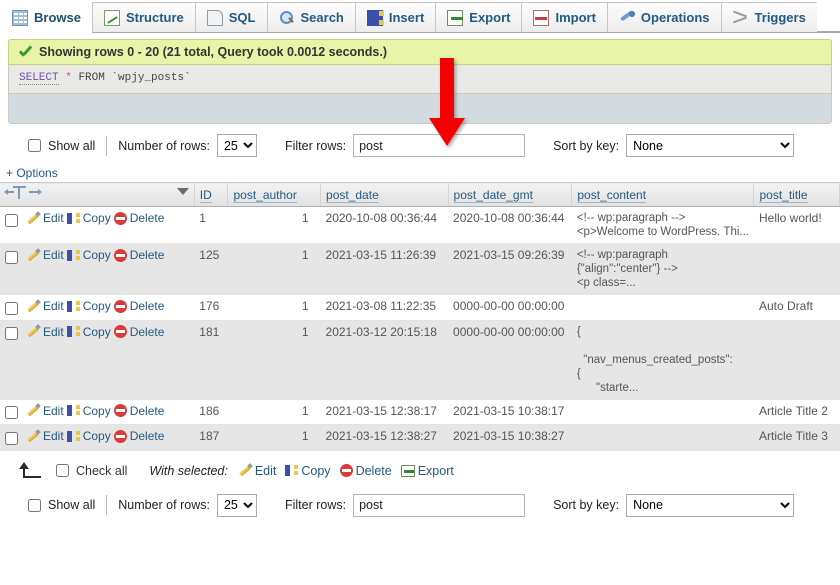 The image size is (840, 585). Describe the element at coordinates (205, 195) in the screenshot. I see `column-label: ID` at that location.